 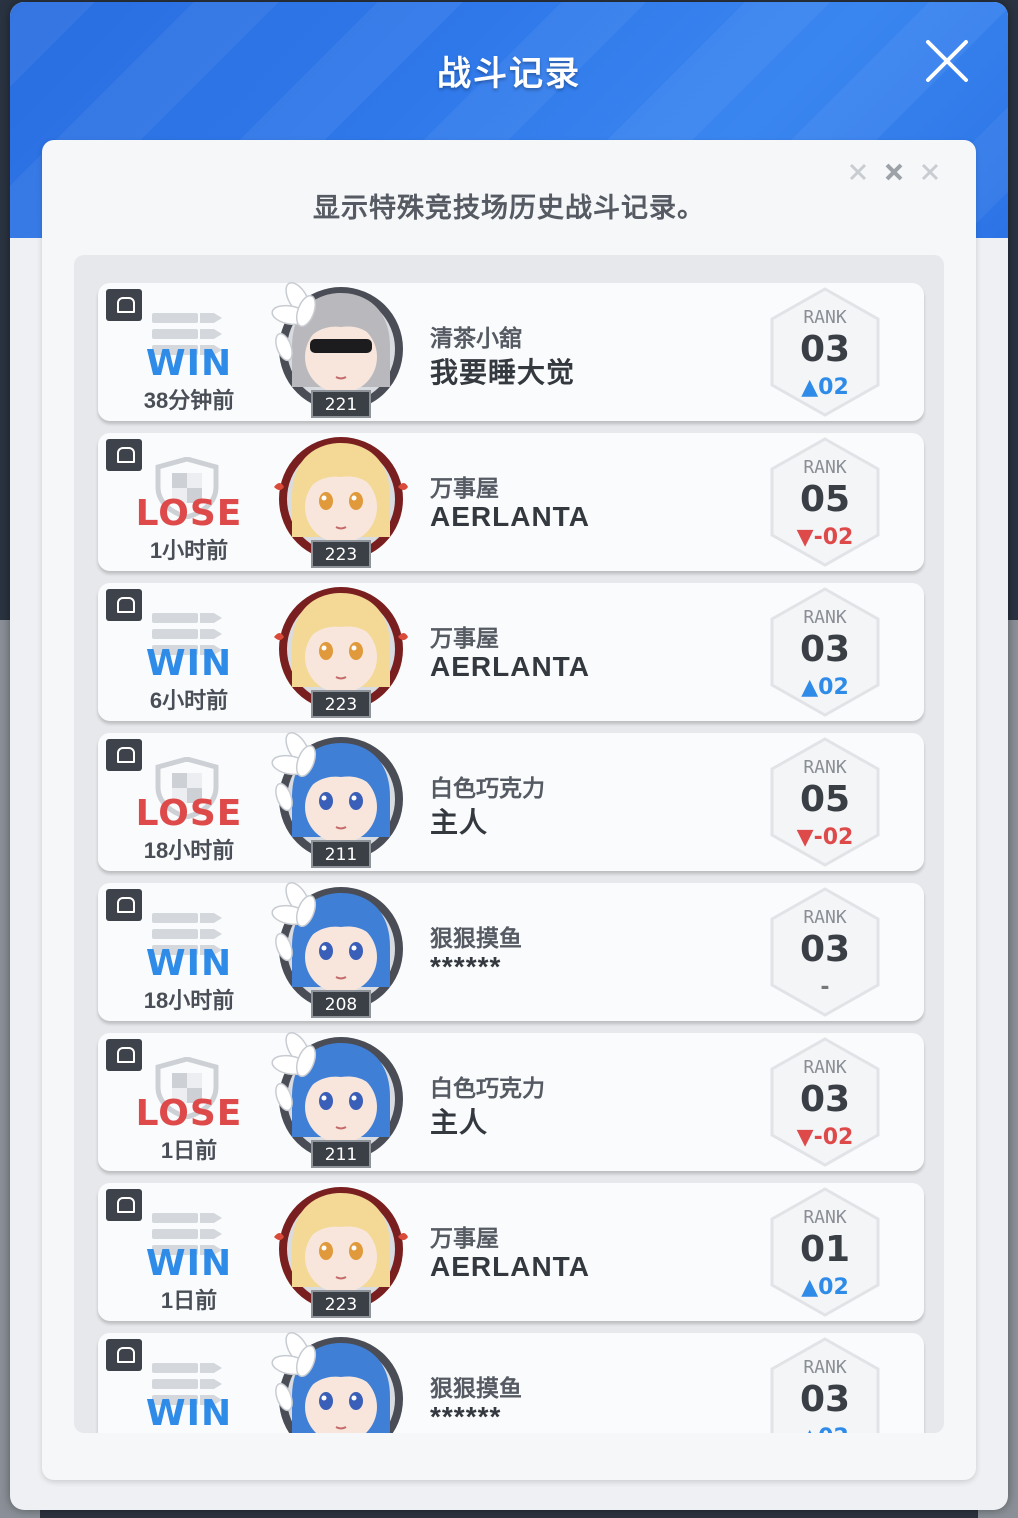 I want to click on battle-record-row: LOSE 1小时前 223 万事屋 AERLANTA RANK 05 ▼-02, so click(x=511, y=502).